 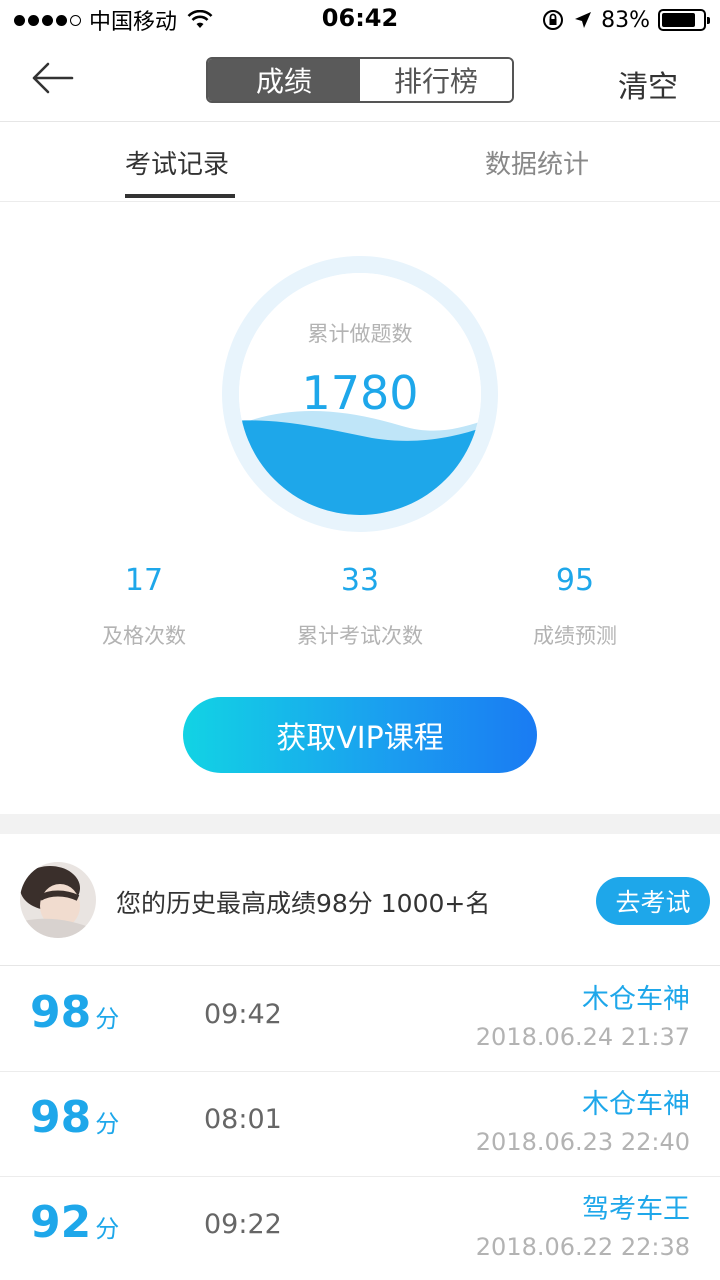 What do you see at coordinates (180, 196) in the screenshot?
I see `tab-indicator` at bounding box center [180, 196].